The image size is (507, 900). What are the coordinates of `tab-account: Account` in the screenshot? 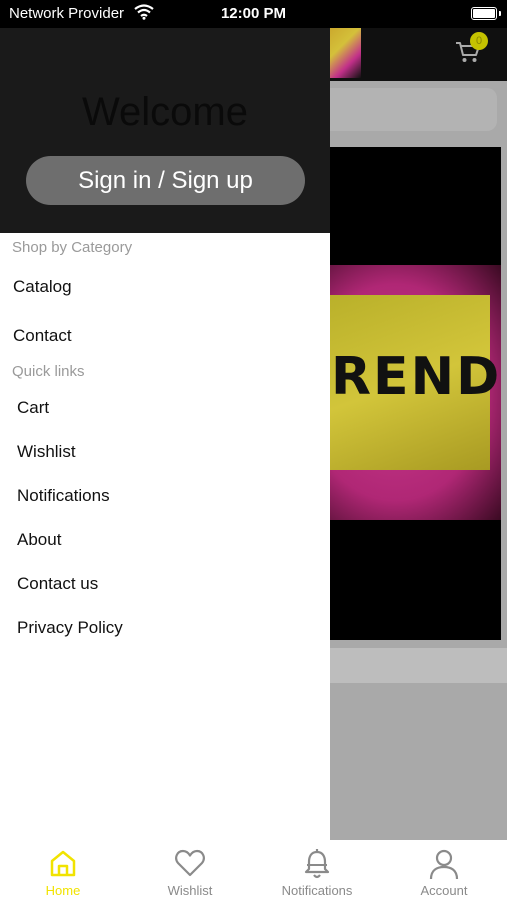 It's located at (444, 870).